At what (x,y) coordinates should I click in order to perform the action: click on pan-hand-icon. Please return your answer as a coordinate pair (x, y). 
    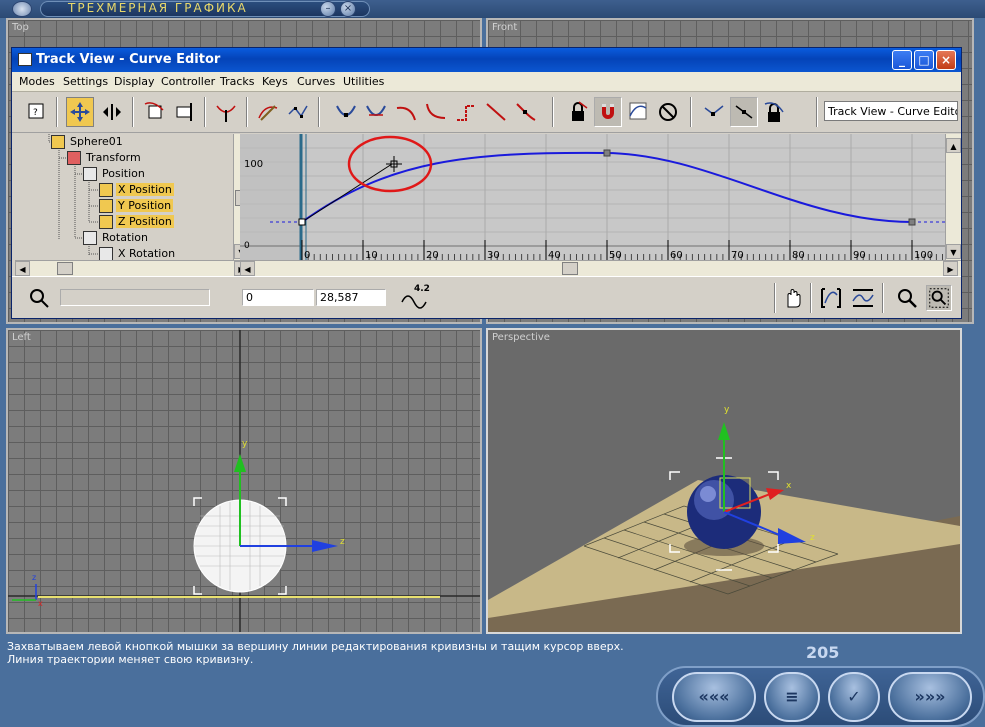
    Looking at the image, I should click on (793, 298).